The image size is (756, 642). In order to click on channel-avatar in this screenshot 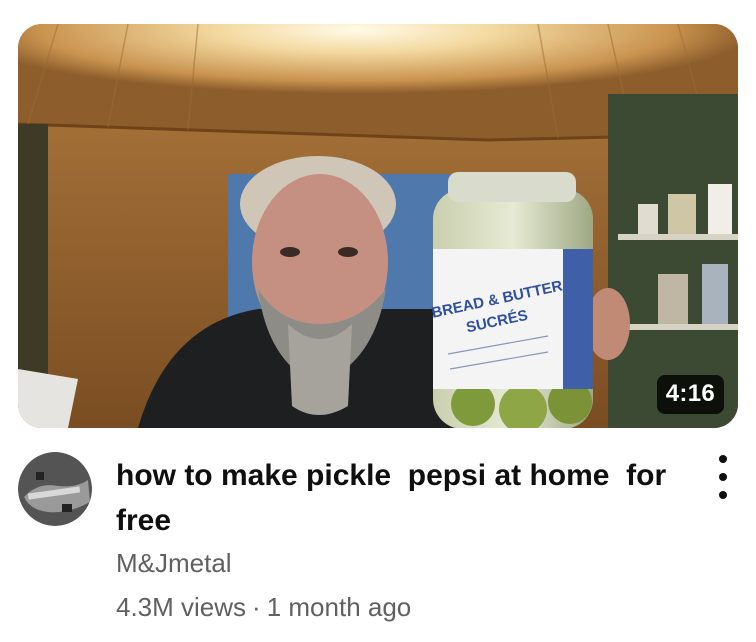, I will do `click(55, 489)`.